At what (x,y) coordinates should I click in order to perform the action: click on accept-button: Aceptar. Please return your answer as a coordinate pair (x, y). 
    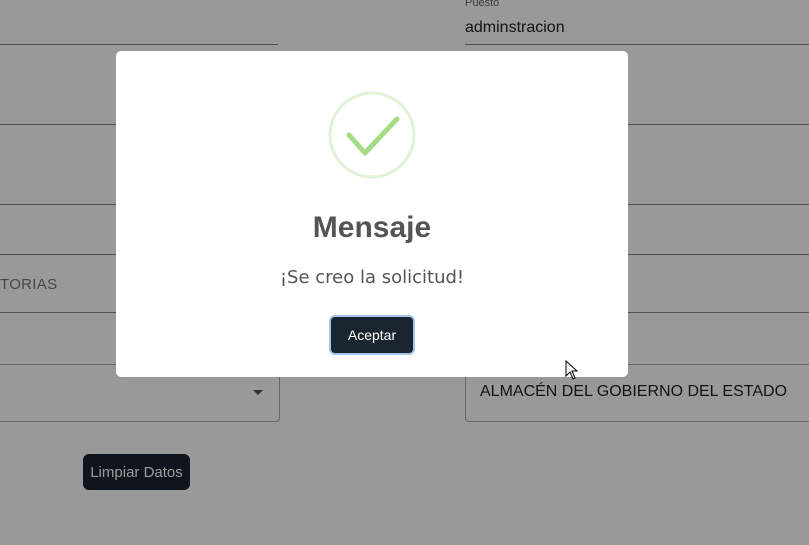
    Looking at the image, I should click on (372, 335).